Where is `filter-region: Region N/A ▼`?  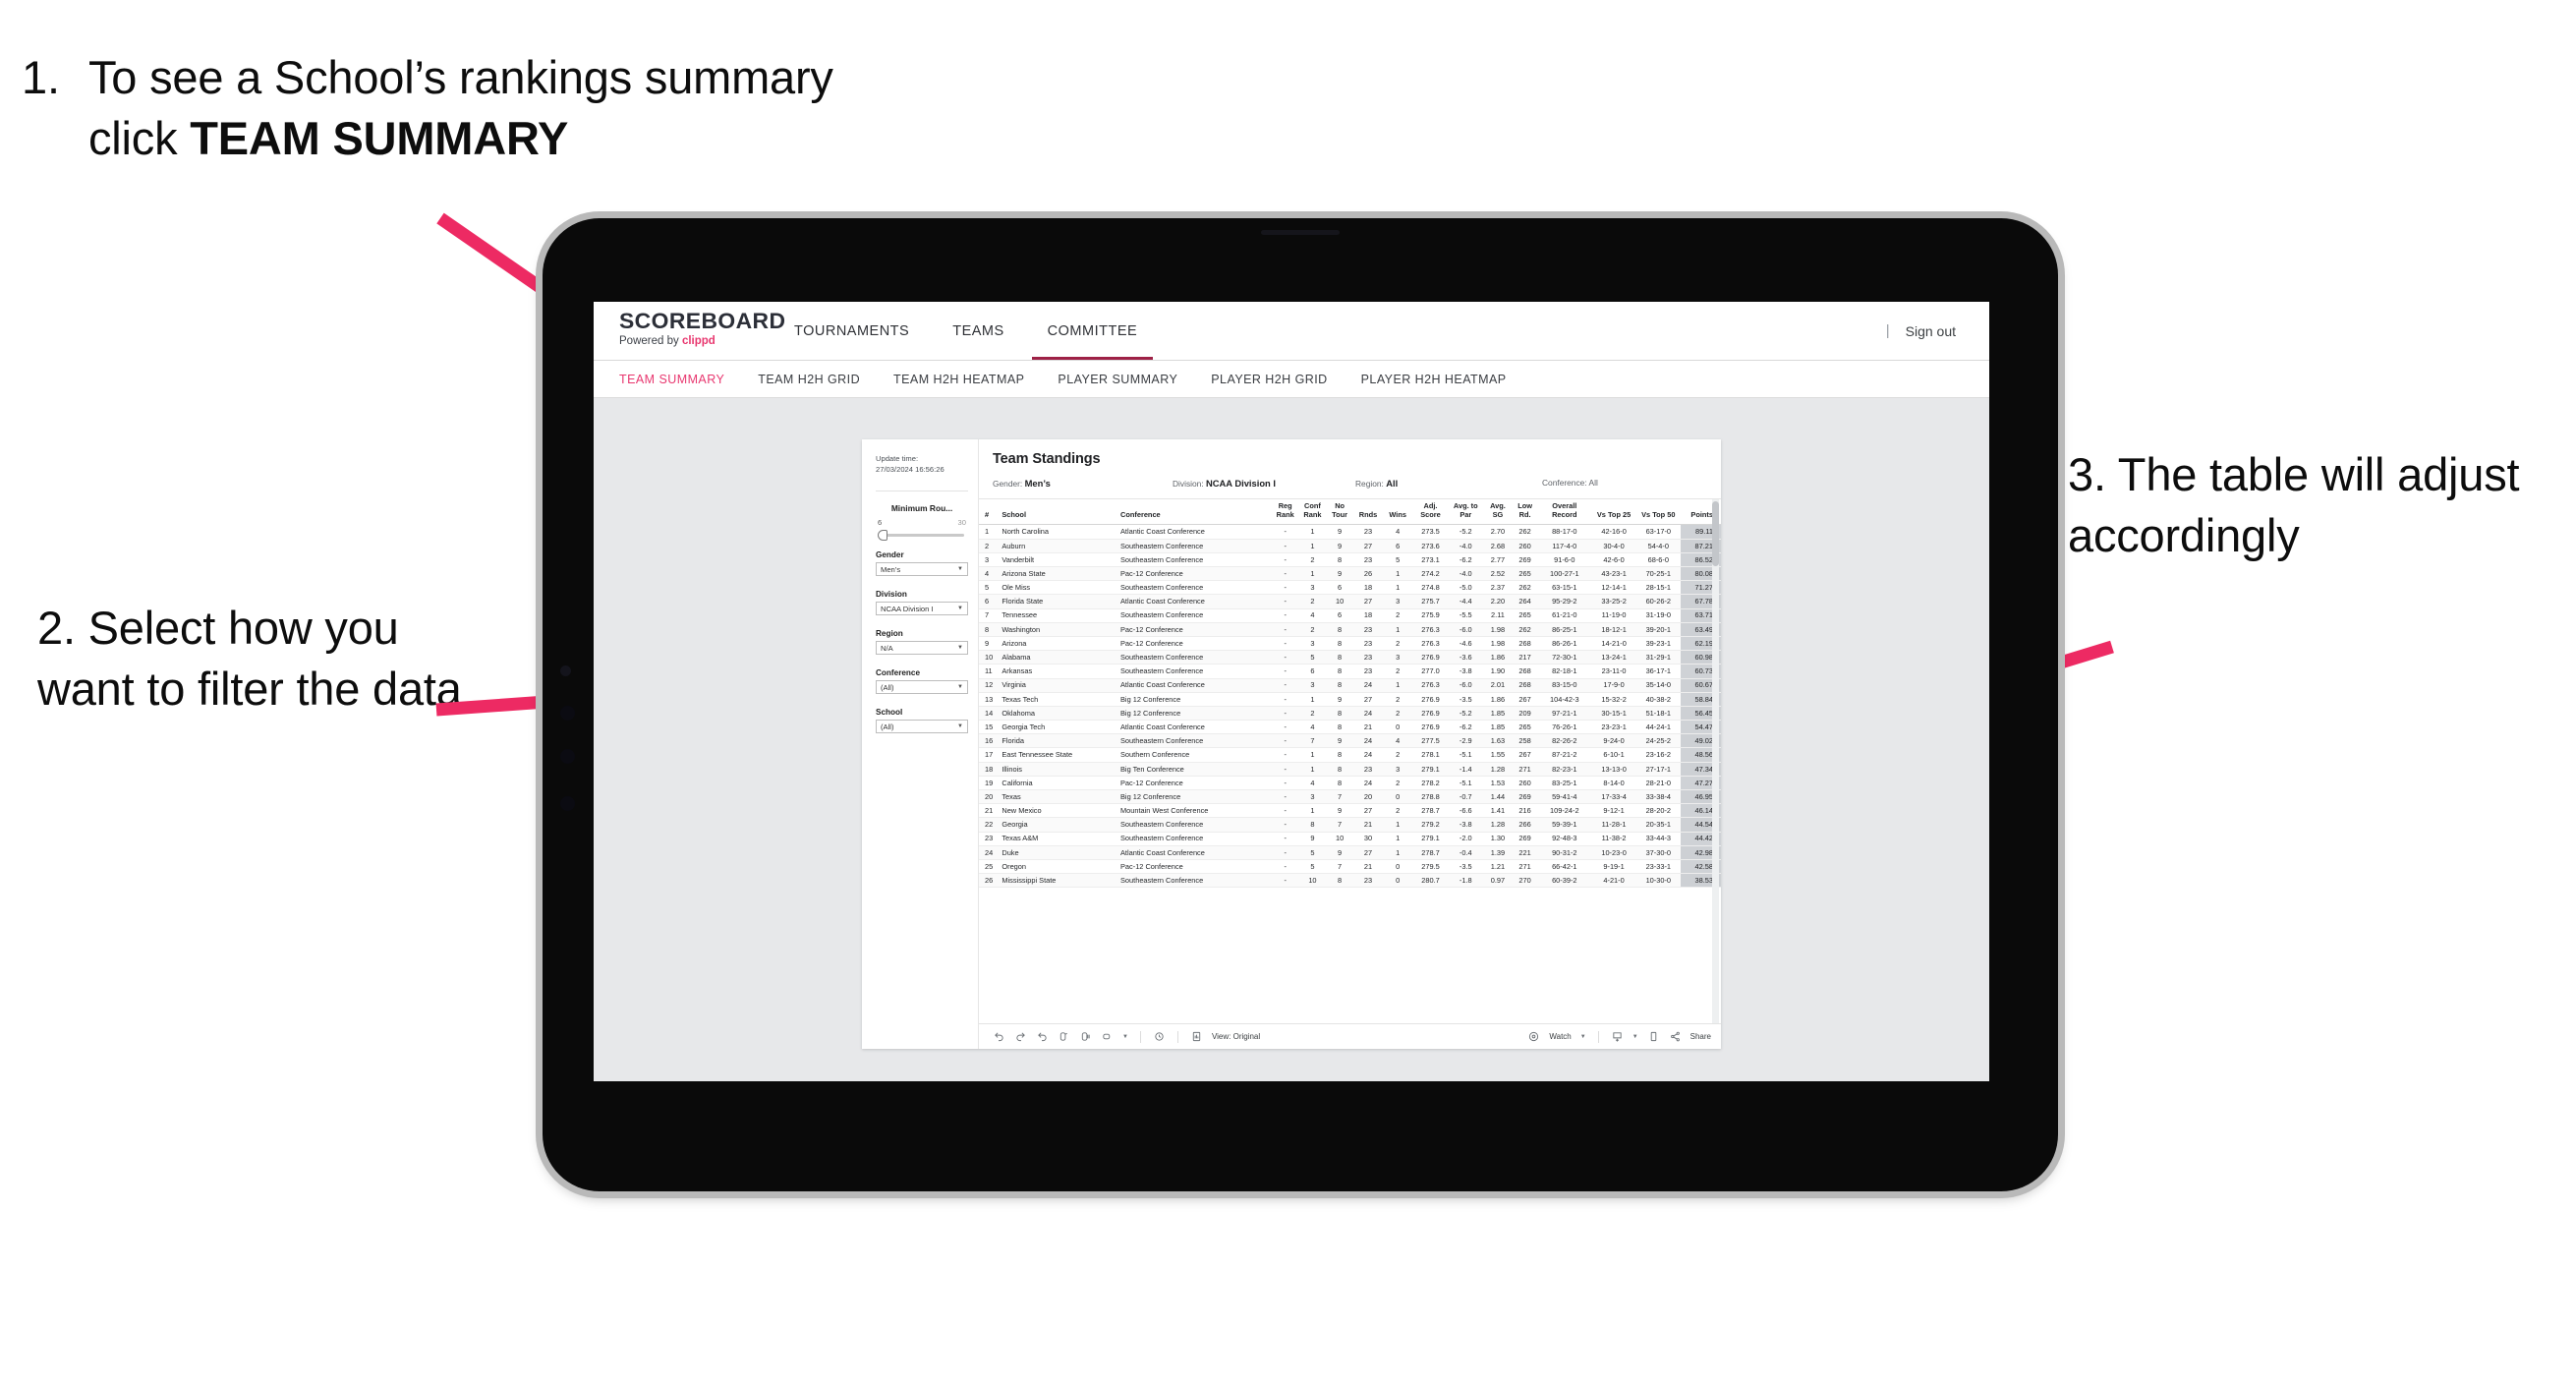 filter-region: Region N/A ▼ is located at coordinates (922, 642).